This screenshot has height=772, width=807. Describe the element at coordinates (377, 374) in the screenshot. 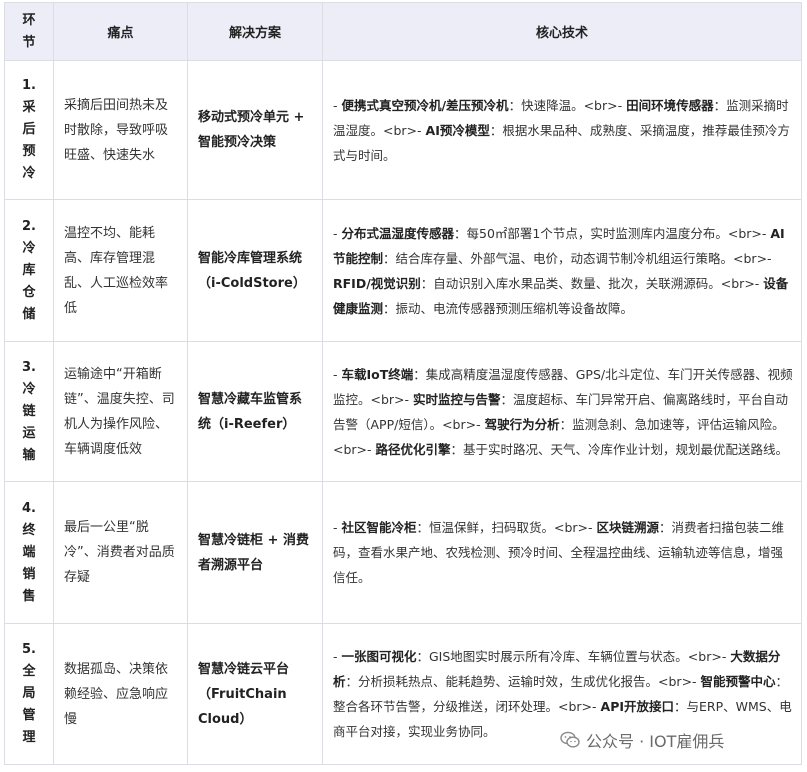

I see `tech-term: 车载IoT终端` at that location.